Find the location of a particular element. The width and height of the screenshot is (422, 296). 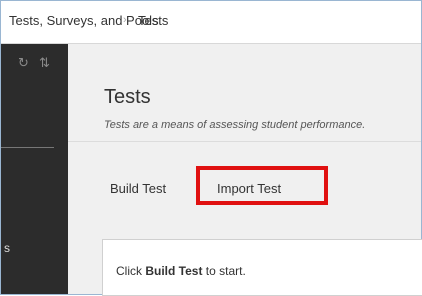

refresh-icon: ↻ is located at coordinates (23, 62).